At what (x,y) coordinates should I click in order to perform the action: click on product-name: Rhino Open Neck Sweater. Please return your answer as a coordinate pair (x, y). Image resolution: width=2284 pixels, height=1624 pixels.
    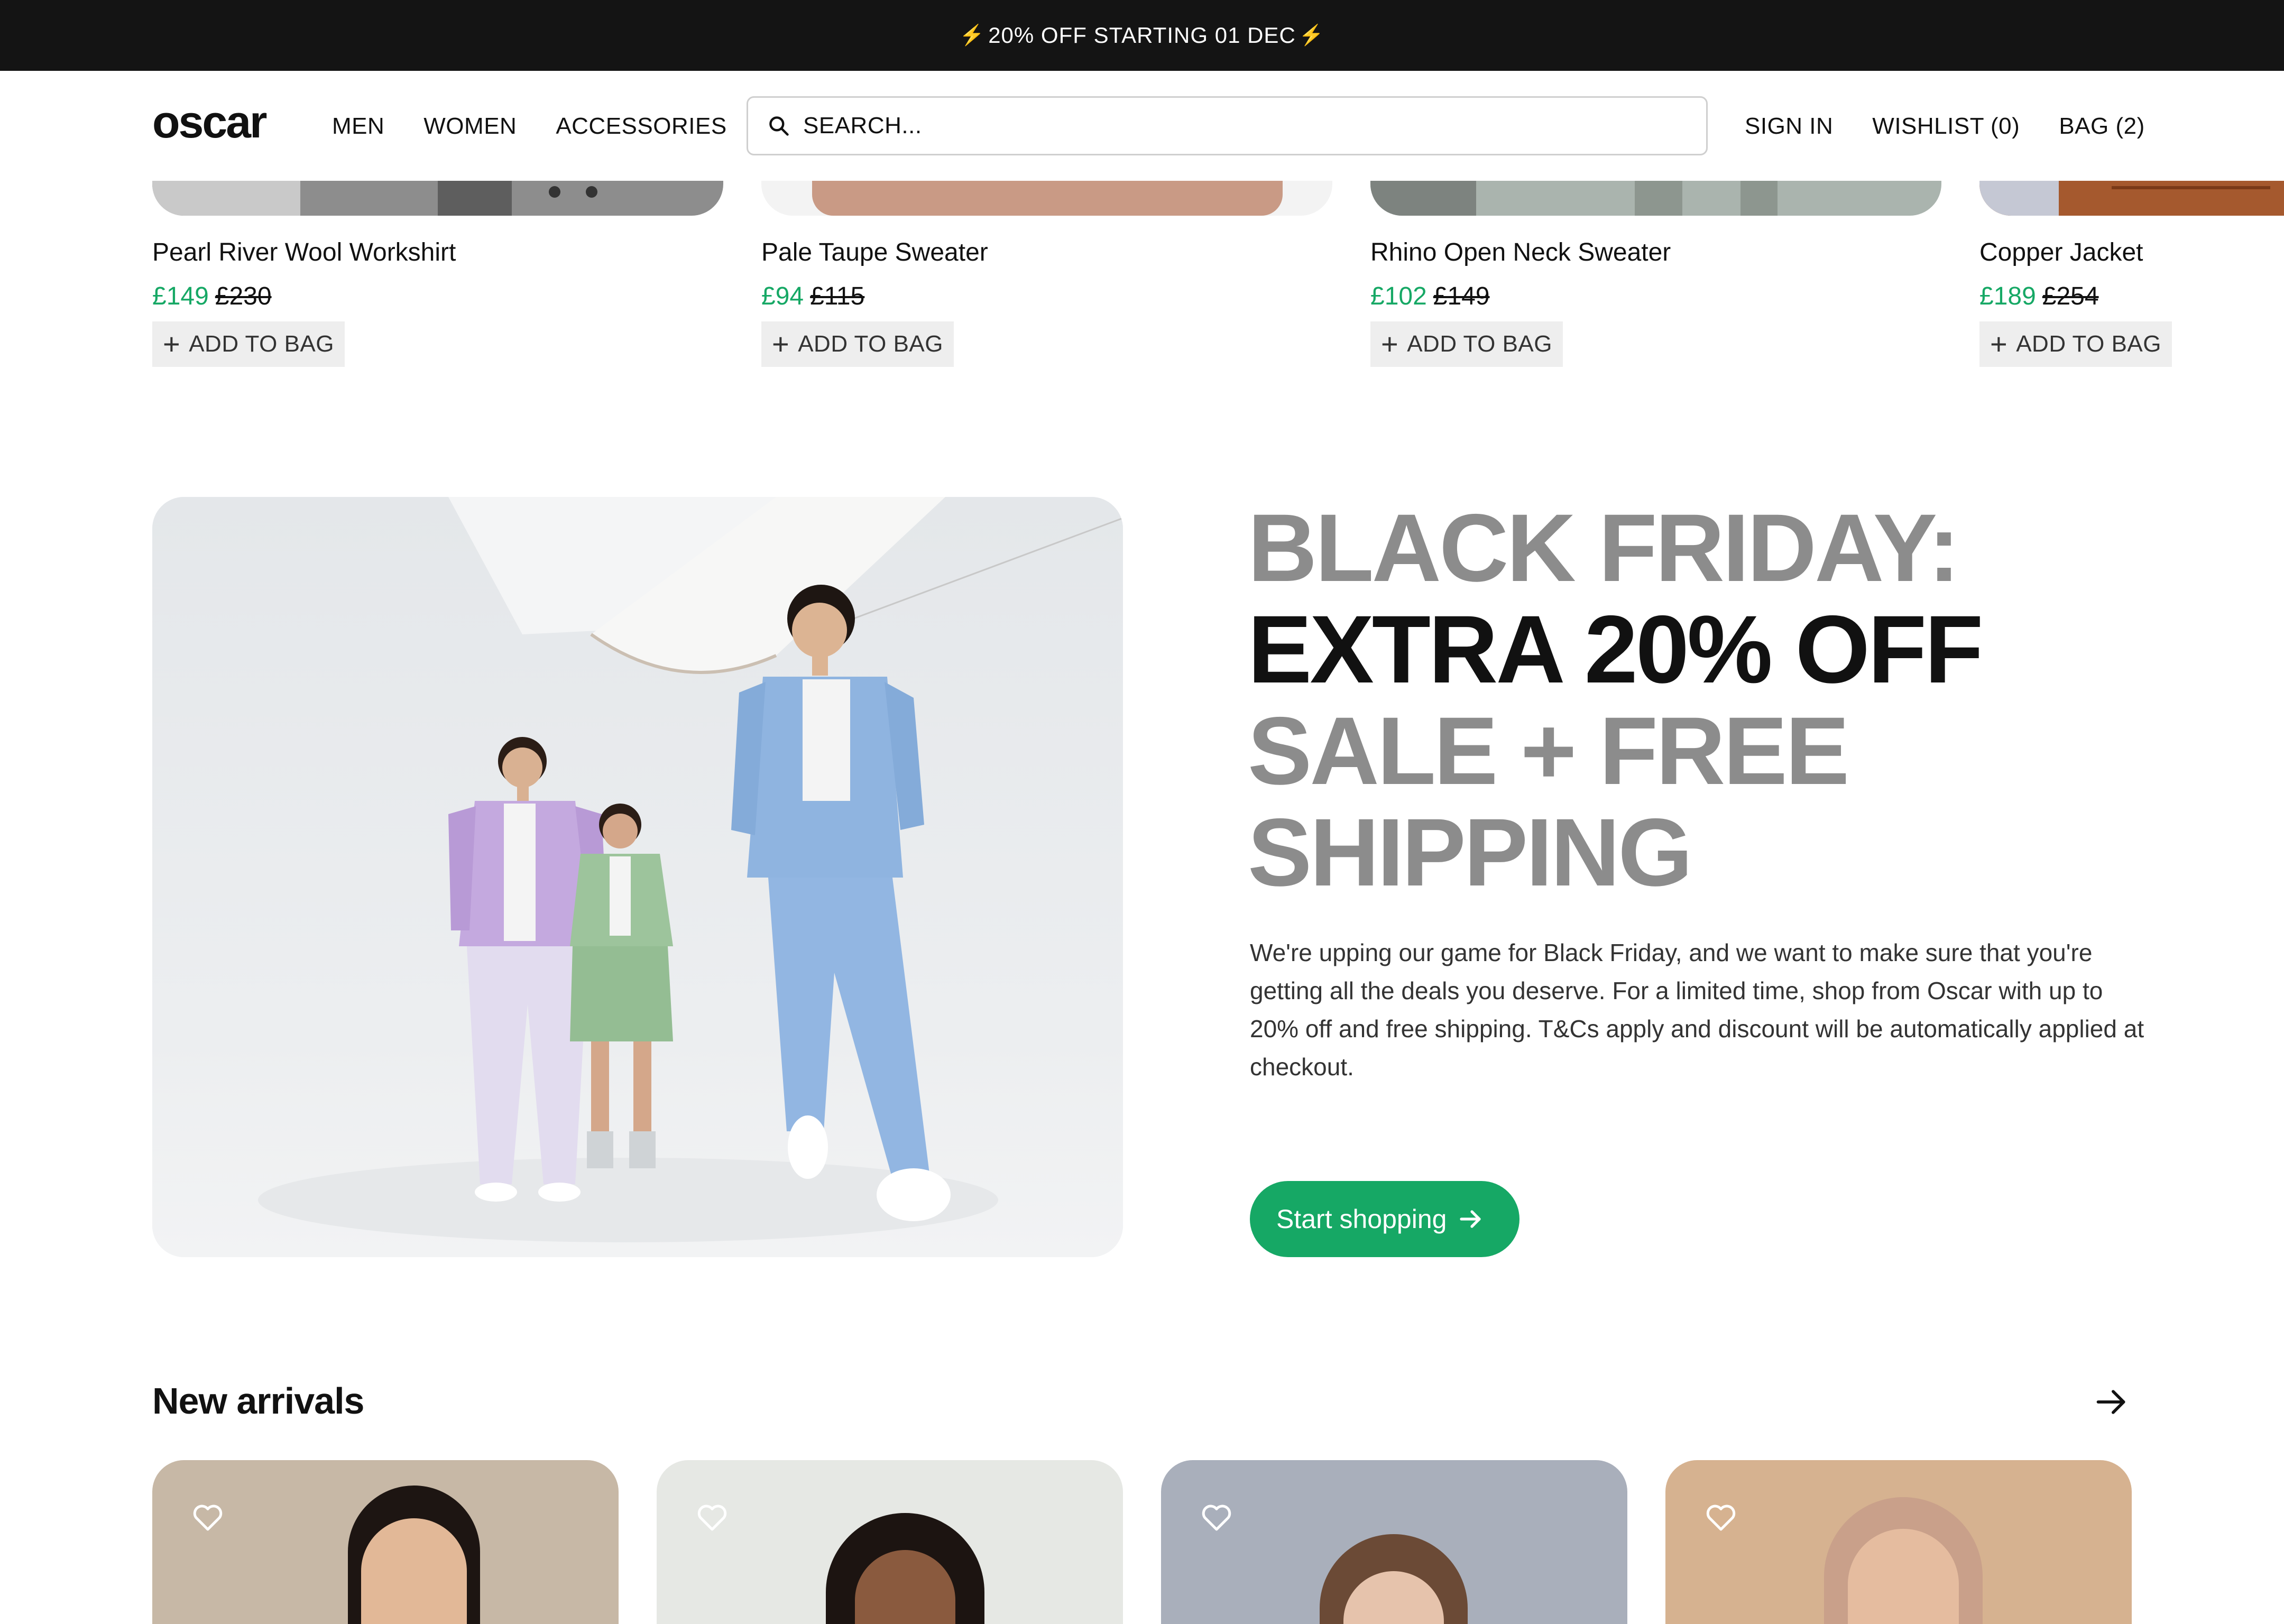
    Looking at the image, I should click on (1655, 252).